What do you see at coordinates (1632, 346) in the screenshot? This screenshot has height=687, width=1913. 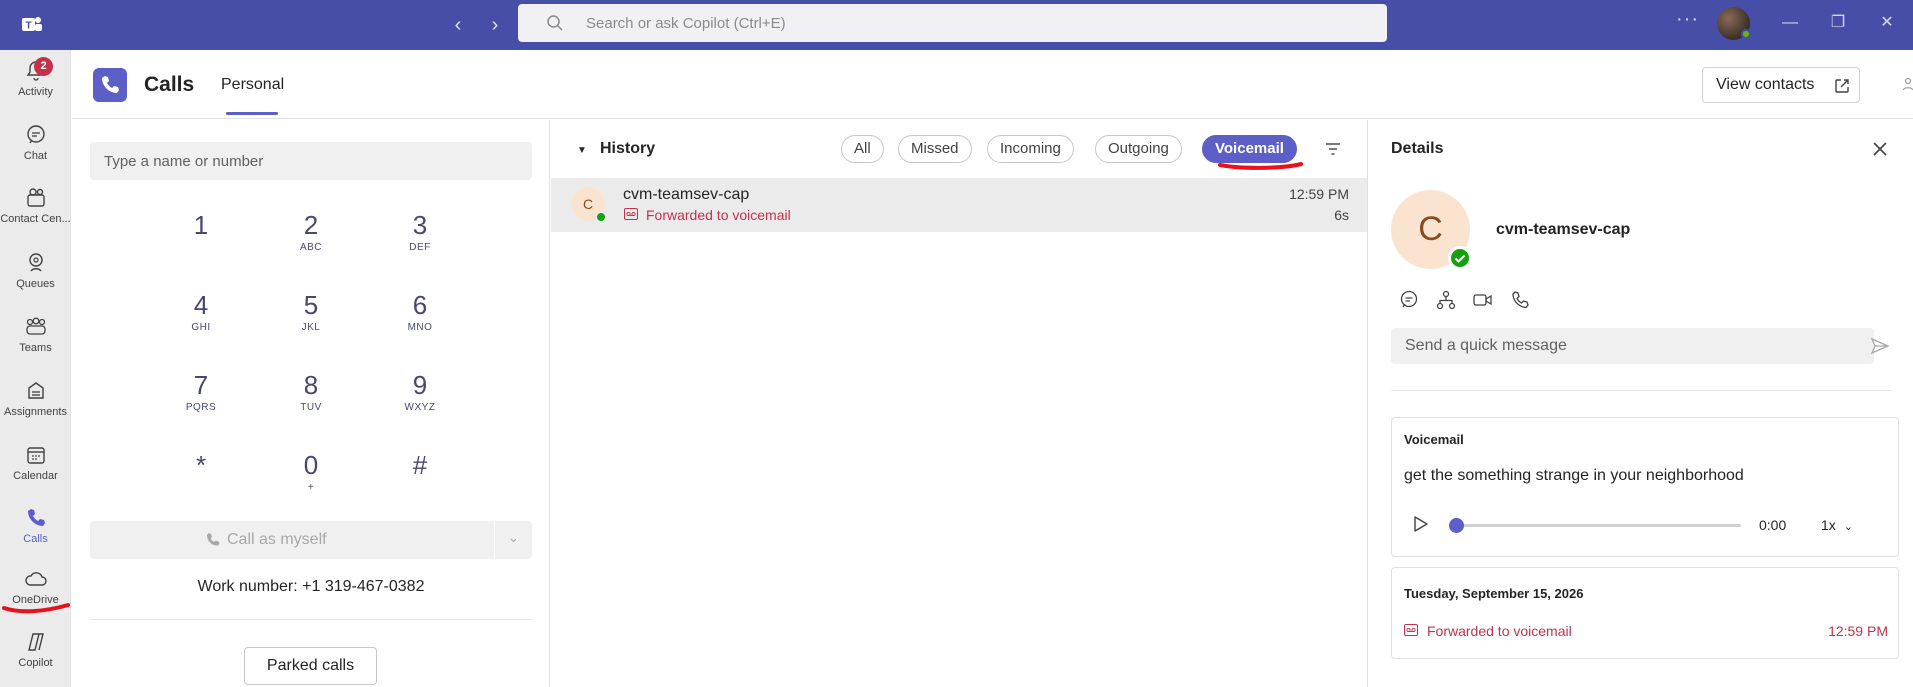 I see `quick-message-input` at bounding box center [1632, 346].